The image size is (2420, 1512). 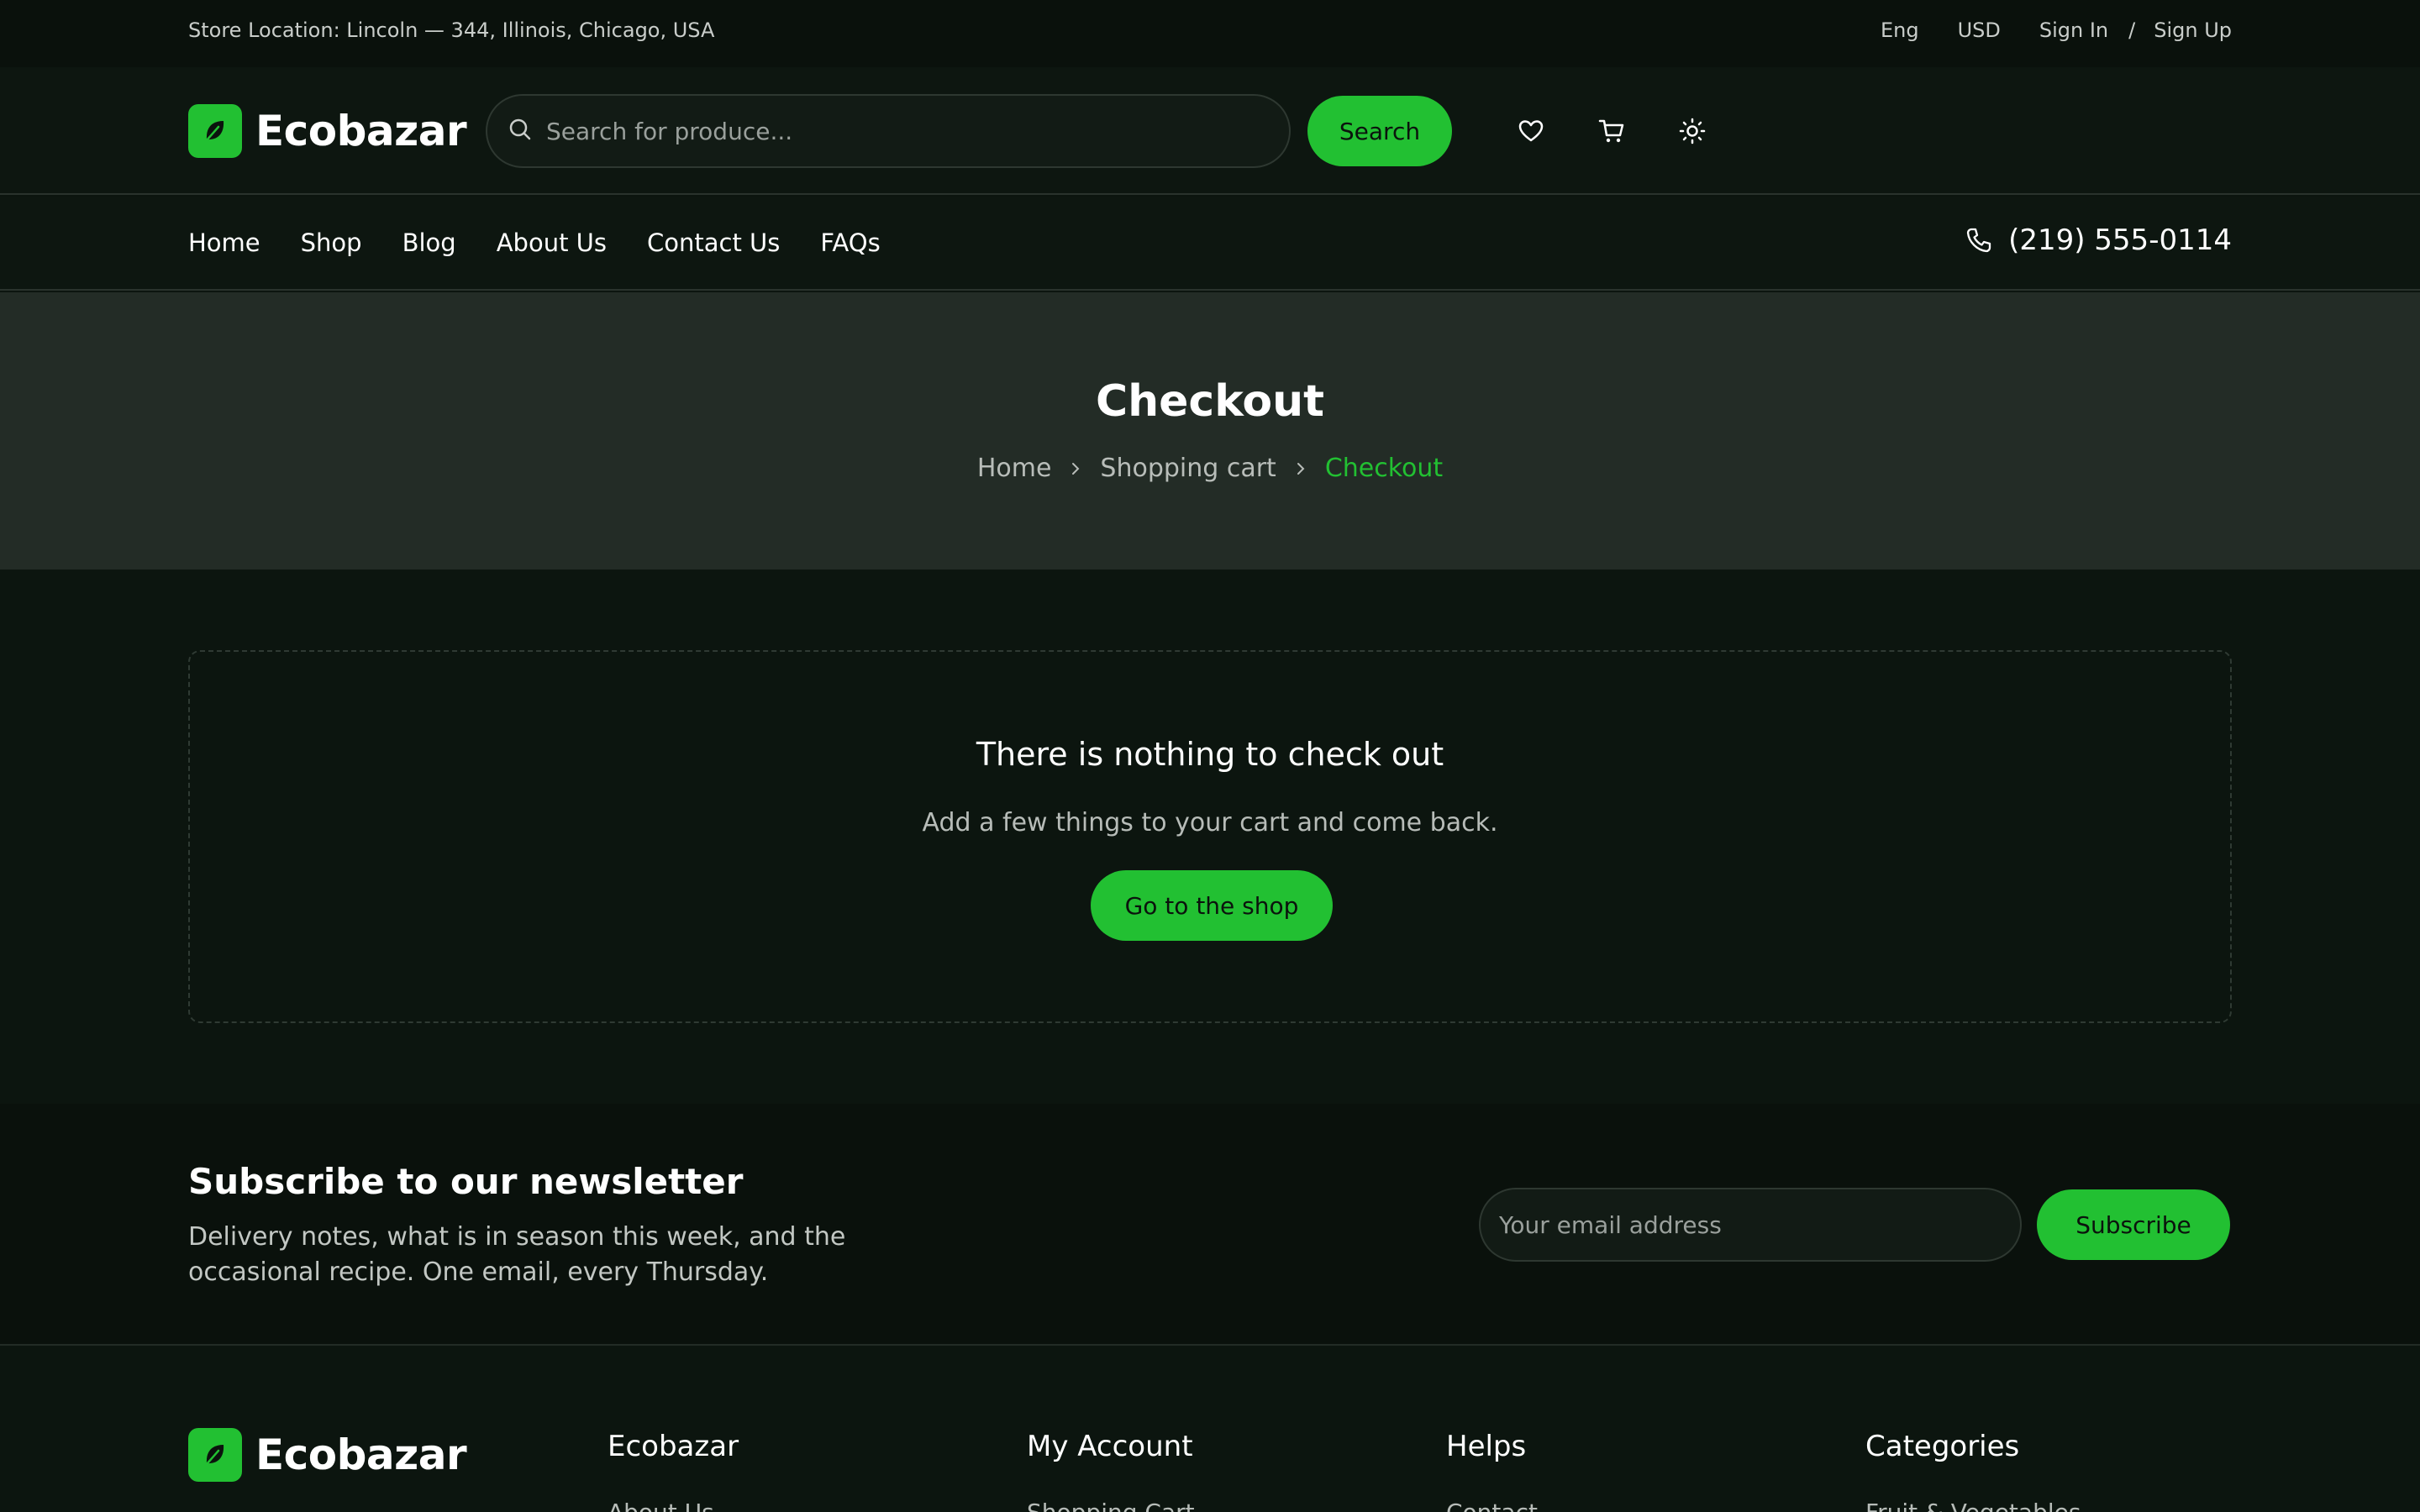 I want to click on language-selector: Eng, so click(x=1900, y=30).